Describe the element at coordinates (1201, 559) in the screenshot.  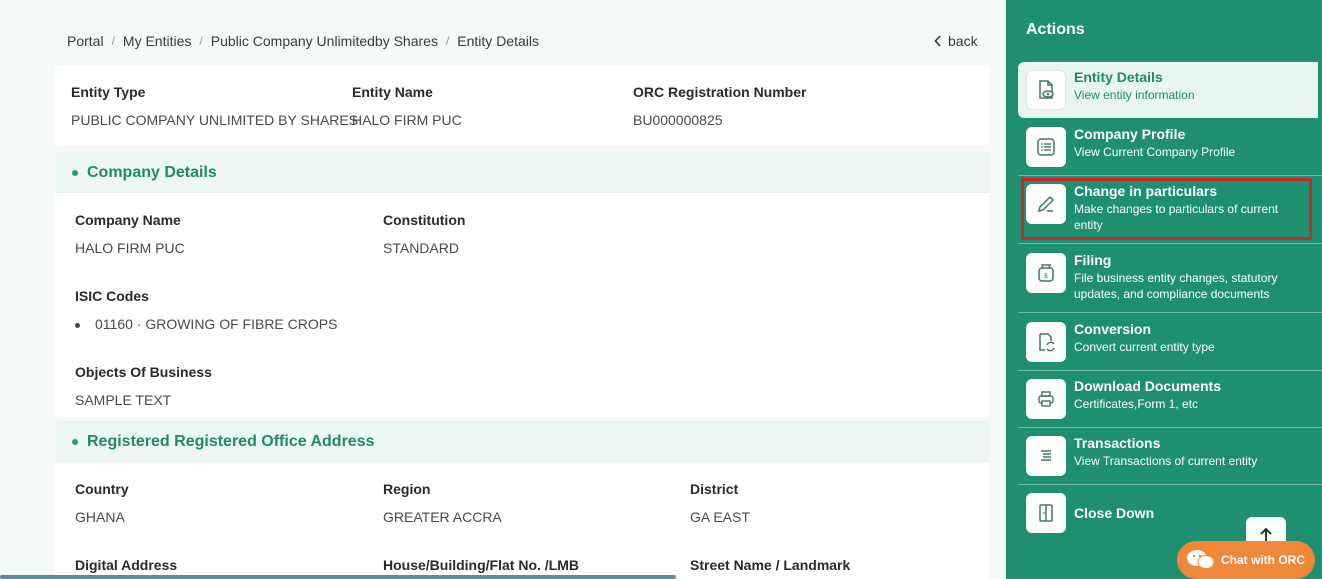
I see `chat-icon` at that location.